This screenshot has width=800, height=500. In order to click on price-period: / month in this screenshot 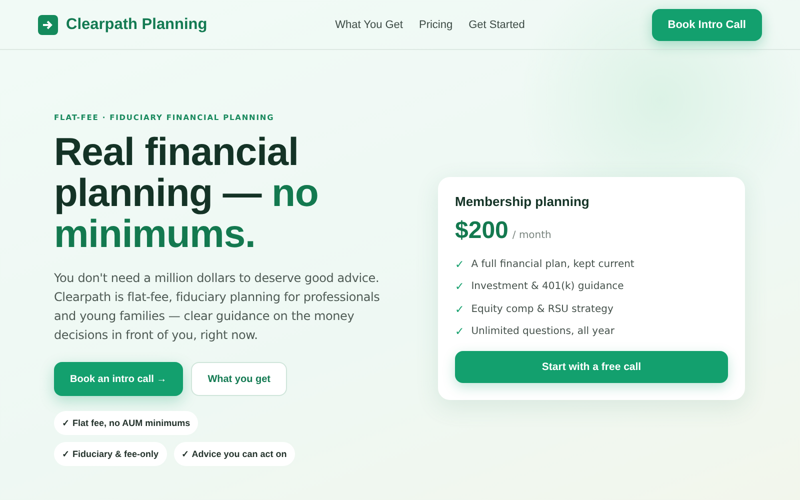, I will do `click(532, 235)`.